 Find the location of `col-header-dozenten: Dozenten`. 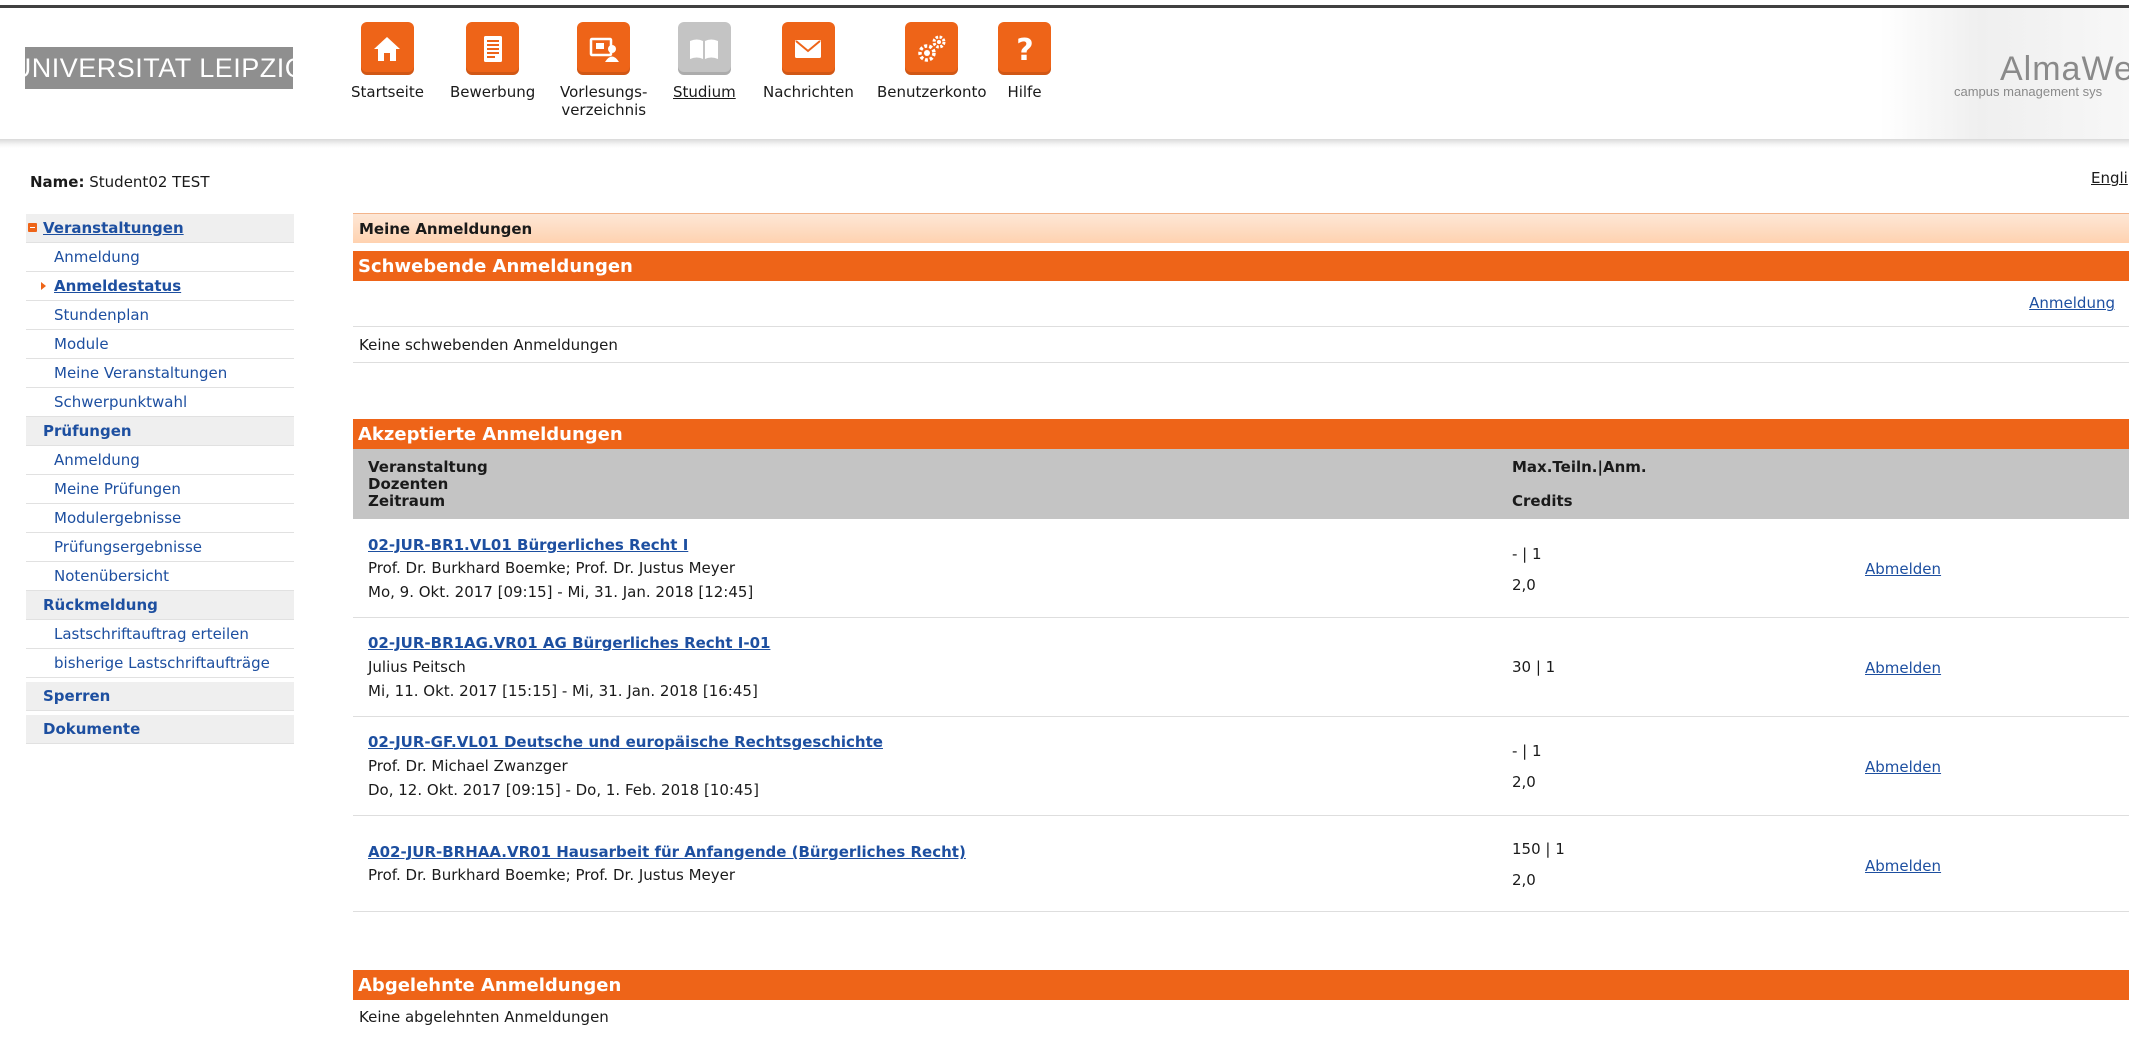

col-header-dozenten: Dozenten is located at coordinates (408, 484).